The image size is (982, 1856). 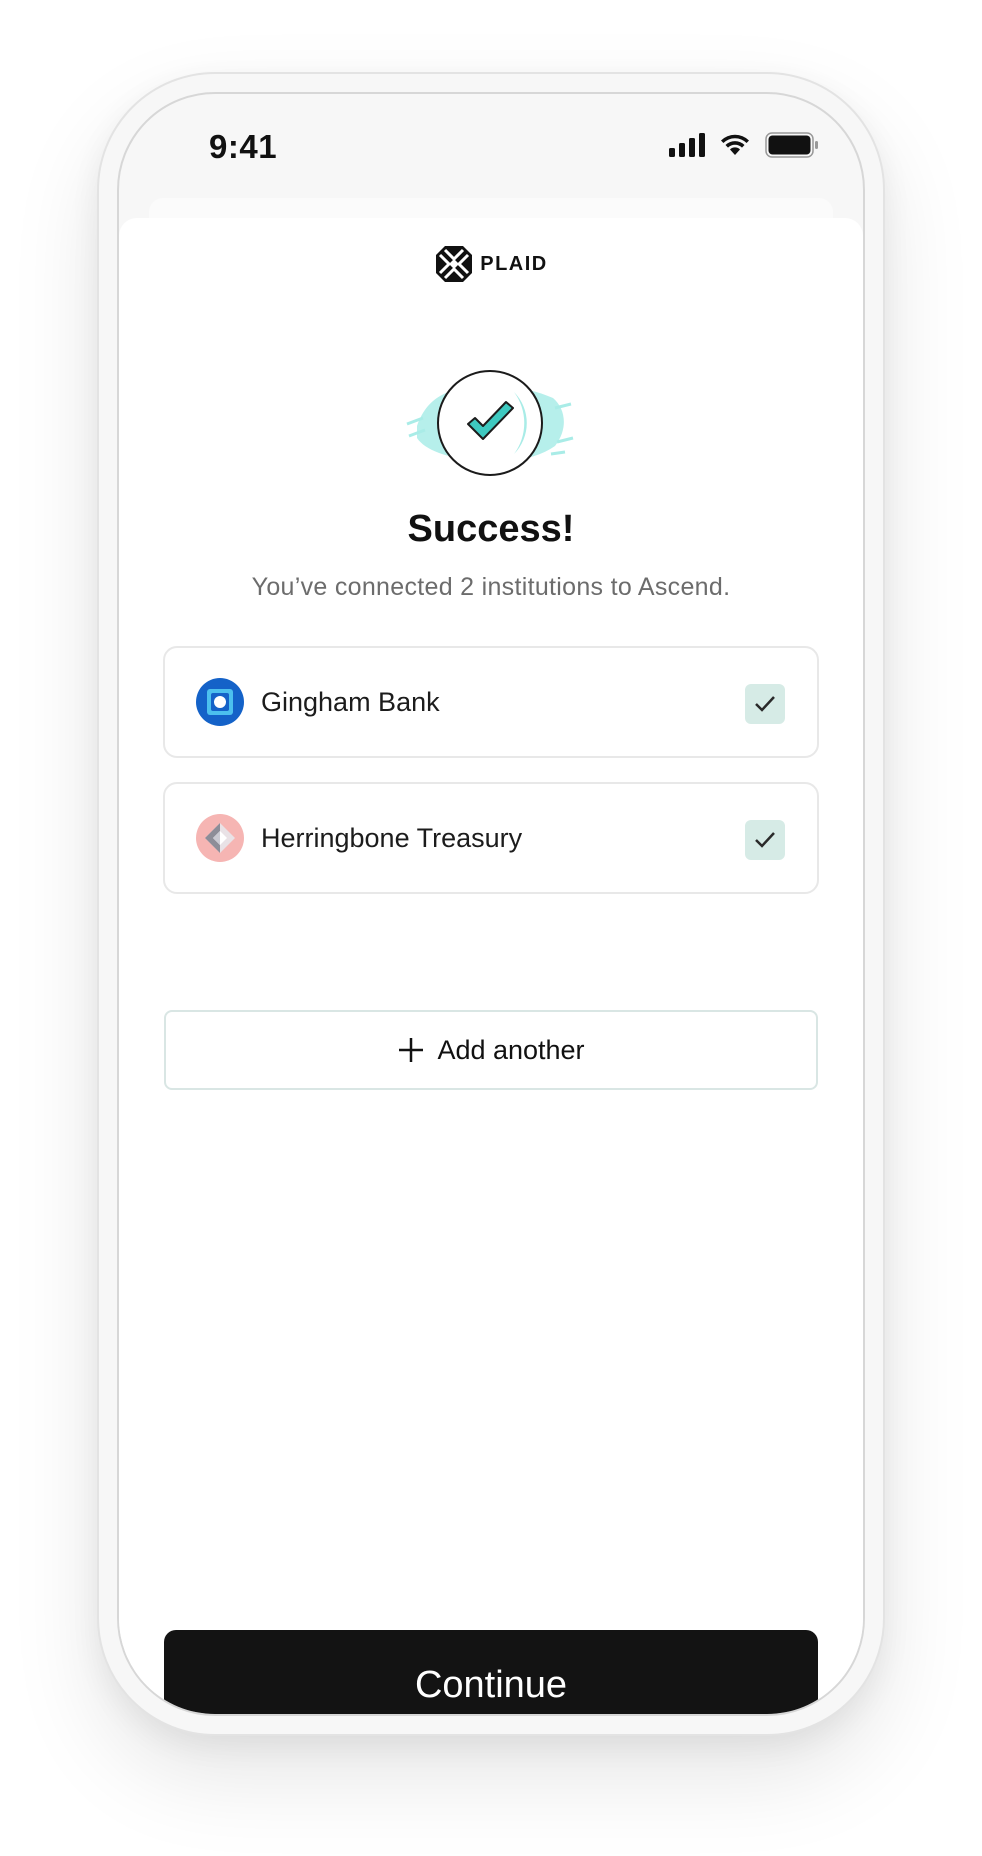 What do you see at coordinates (792, 145) in the screenshot?
I see `battery-icon` at bounding box center [792, 145].